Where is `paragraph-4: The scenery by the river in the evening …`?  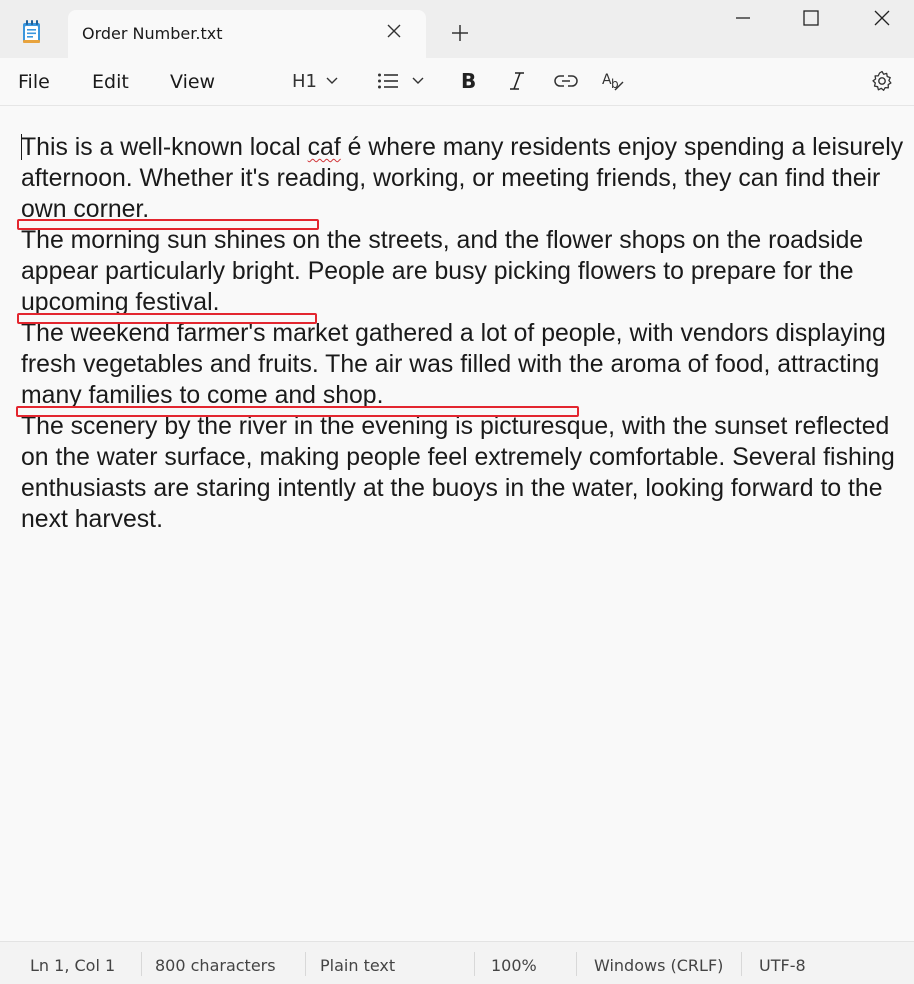
paragraph-4: The scenery by the river in the evening … is located at coordinates (458, 473).